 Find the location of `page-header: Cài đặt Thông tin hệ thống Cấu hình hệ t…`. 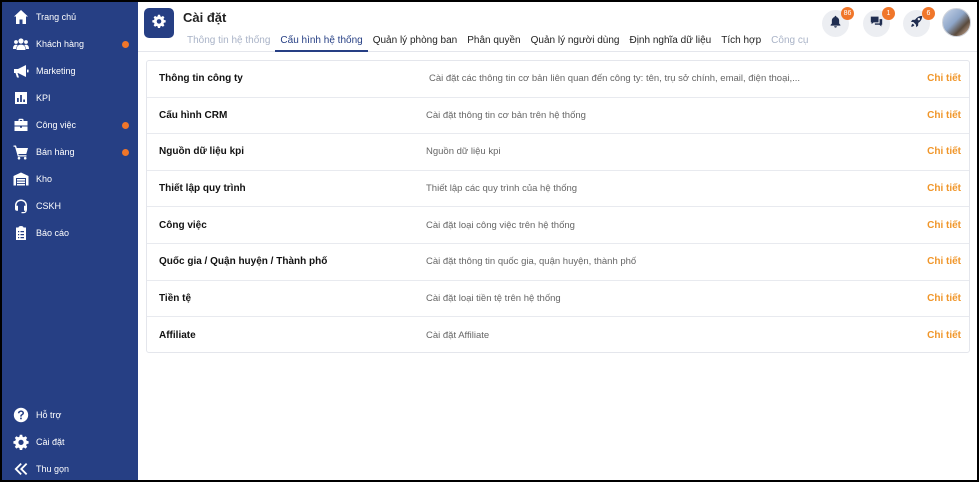

page-header: Cài đặt Thông tin hệ thống Cấu hình hệ t… is located at coordinates (557, 27).